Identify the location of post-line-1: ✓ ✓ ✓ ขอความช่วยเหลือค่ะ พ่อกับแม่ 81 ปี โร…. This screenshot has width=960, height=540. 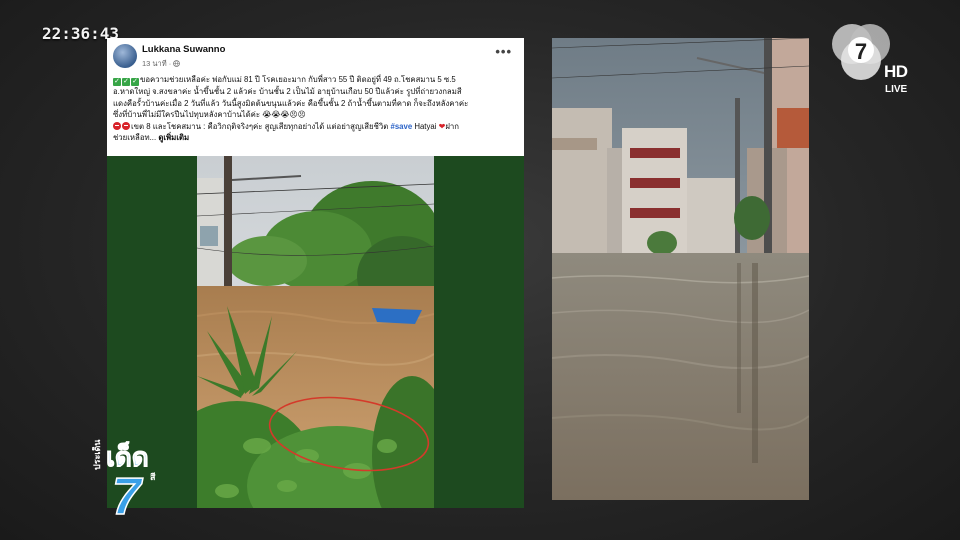
(315, 80).